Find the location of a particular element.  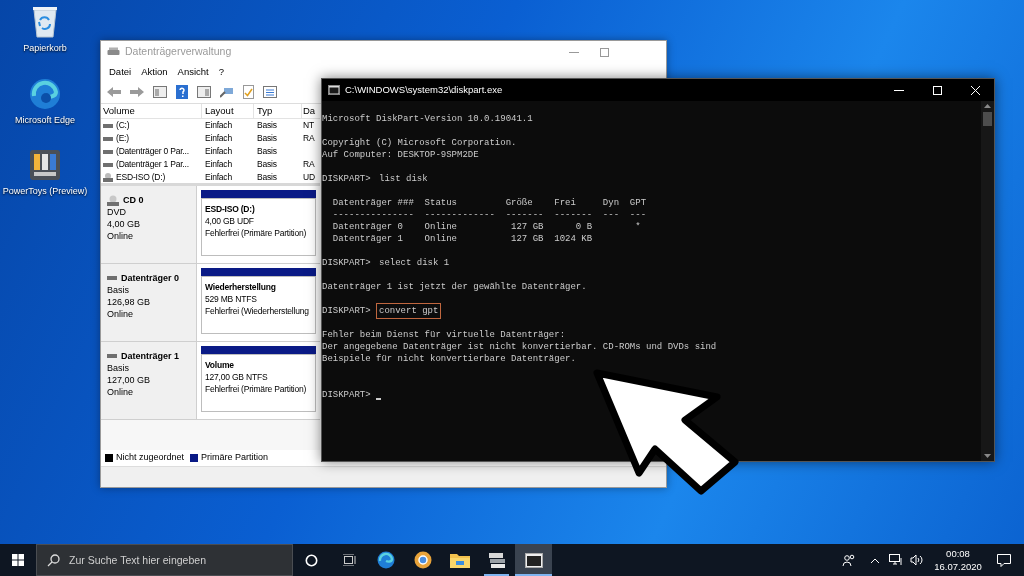

notification-icon is located at coordinates (1004, 560).